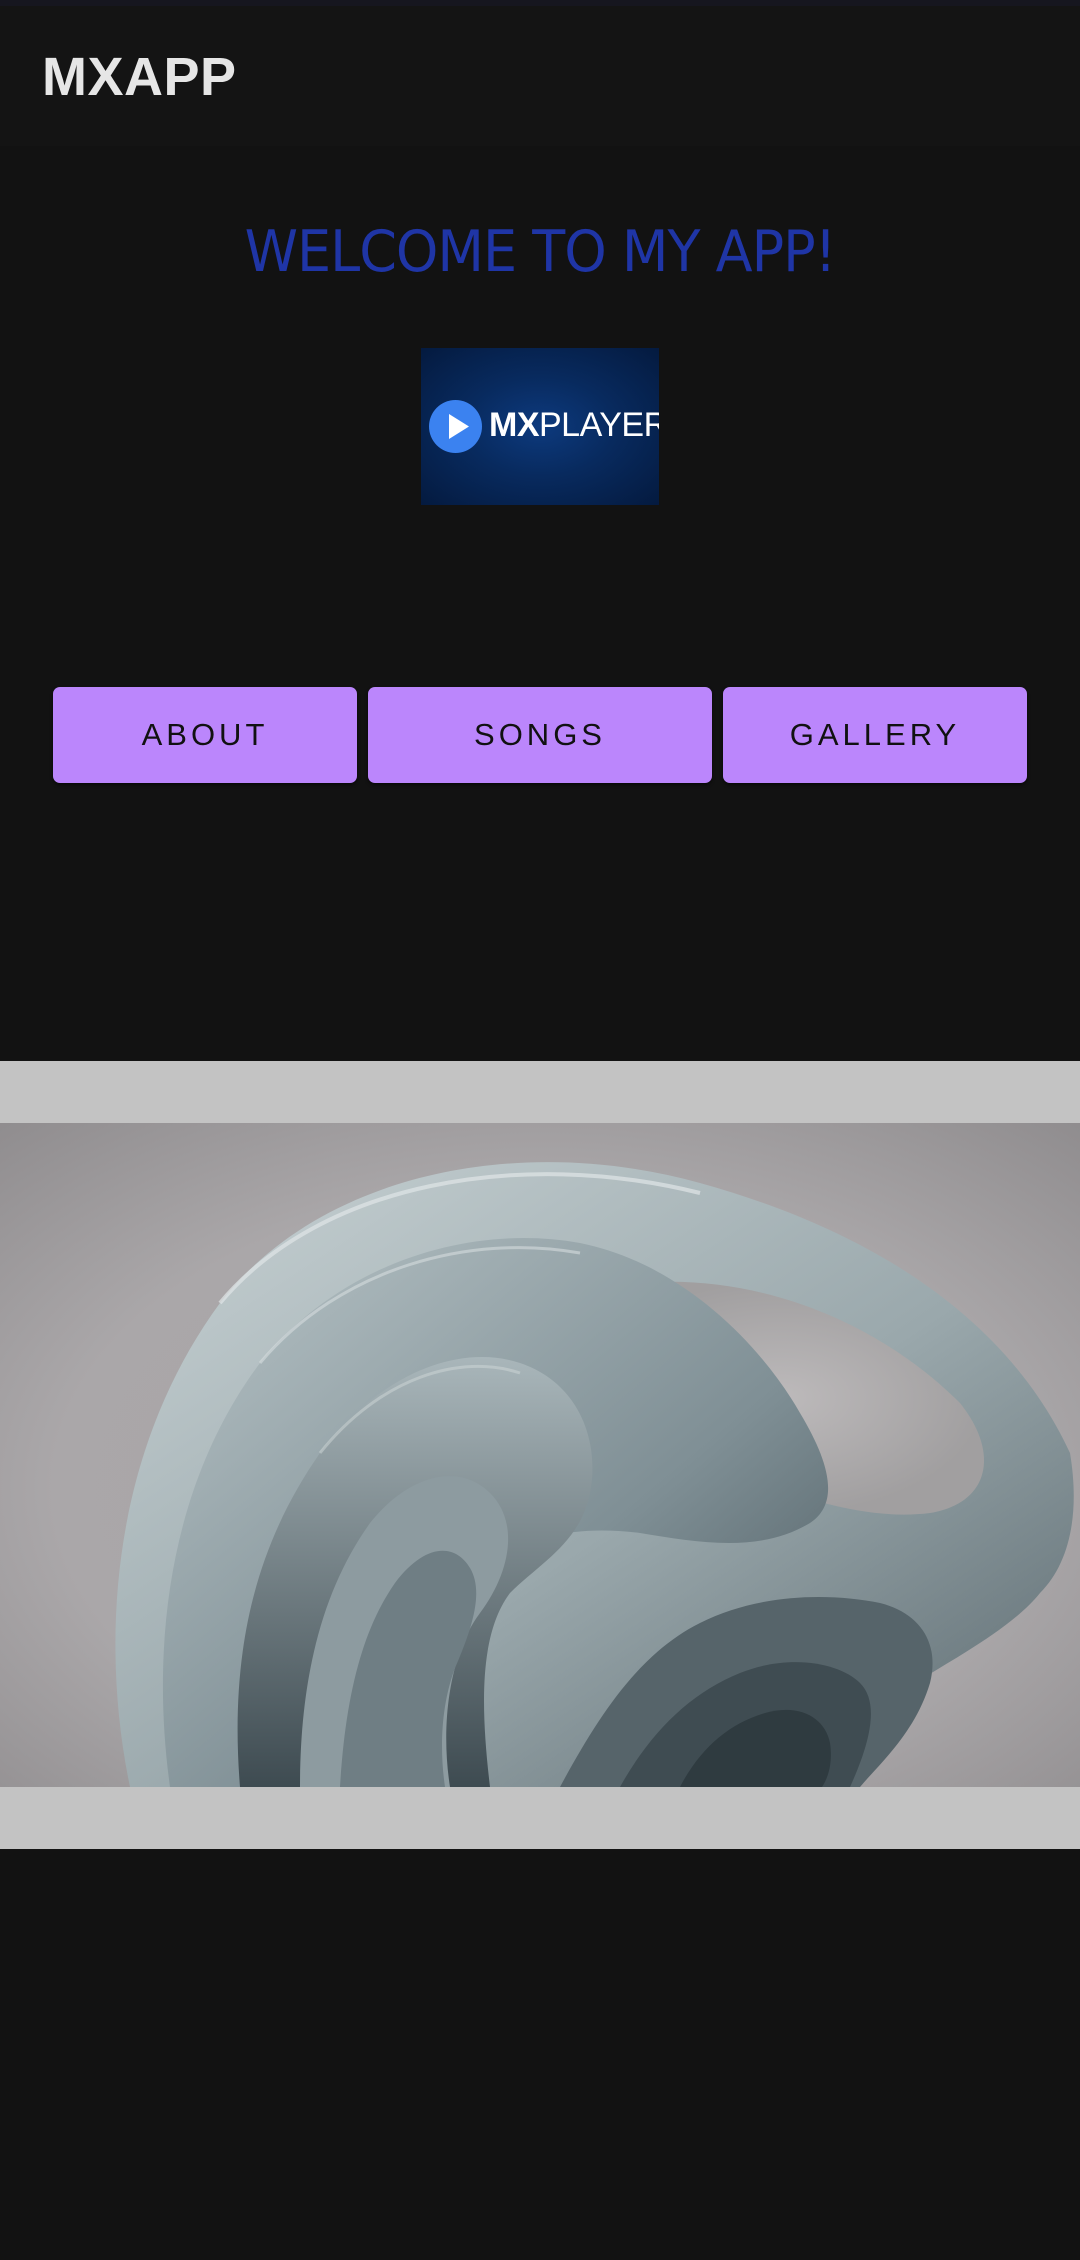 This screenshot has height=2260, width=1080. I want to click on welcome-heading: WELCOME TO MY APP!, so click(540, 251).